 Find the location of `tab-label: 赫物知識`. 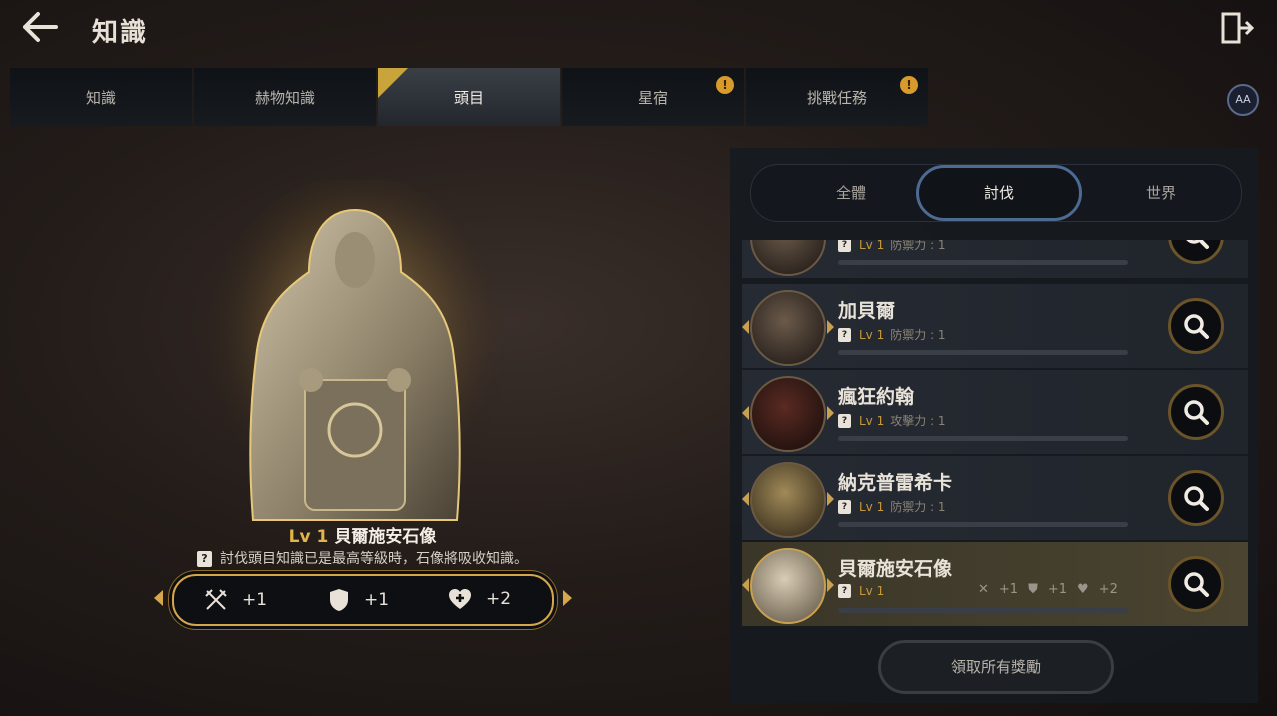

tab-label: 赫物知識 is located at coordinates (284, 97).